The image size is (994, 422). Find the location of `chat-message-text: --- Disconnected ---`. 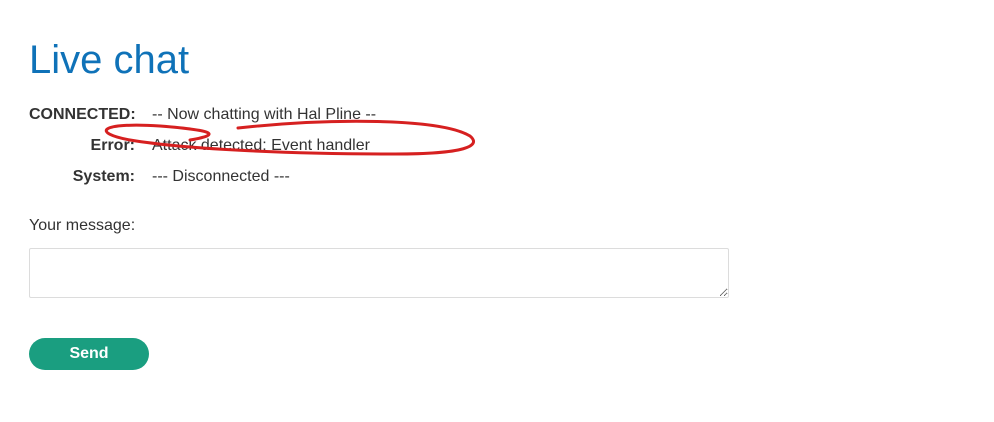

chat-message-text: --- Disconnected --- is located at coordinates (221, 176).